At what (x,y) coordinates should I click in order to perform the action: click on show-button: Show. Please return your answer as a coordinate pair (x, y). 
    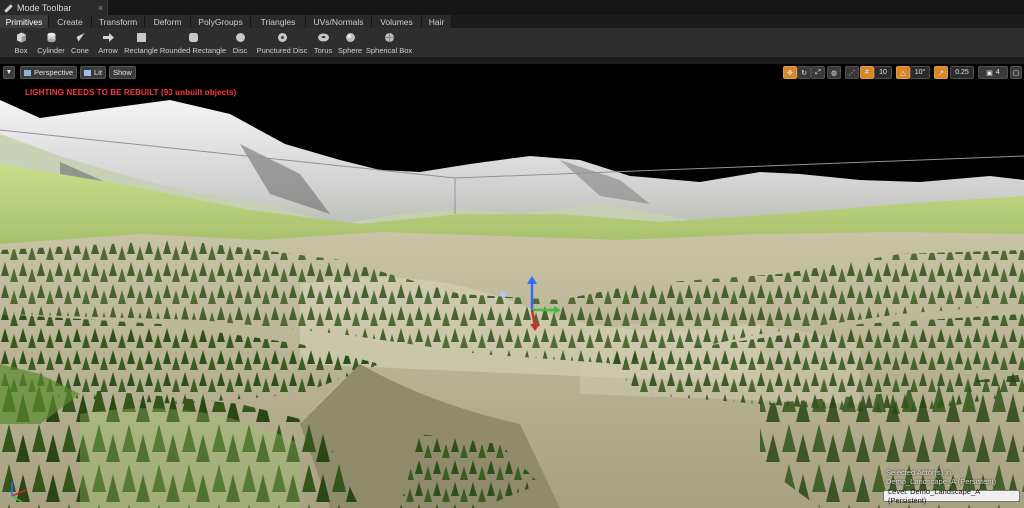
    Looking at the image, I should click on (122, 72).